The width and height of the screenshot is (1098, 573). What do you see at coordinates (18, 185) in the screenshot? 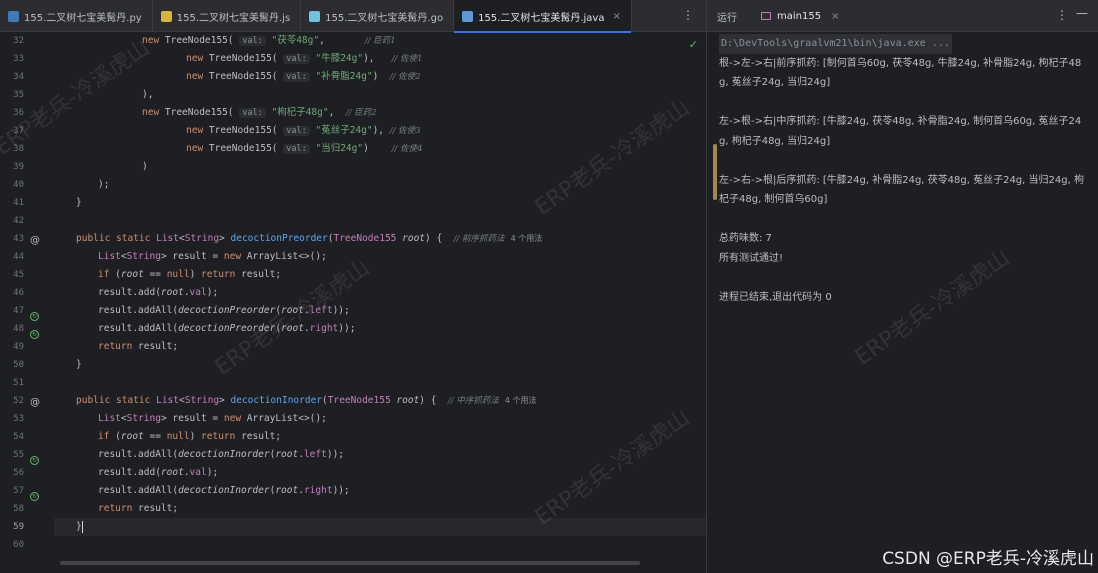
I see `line-number: 40` at bounding box center [18, 185].